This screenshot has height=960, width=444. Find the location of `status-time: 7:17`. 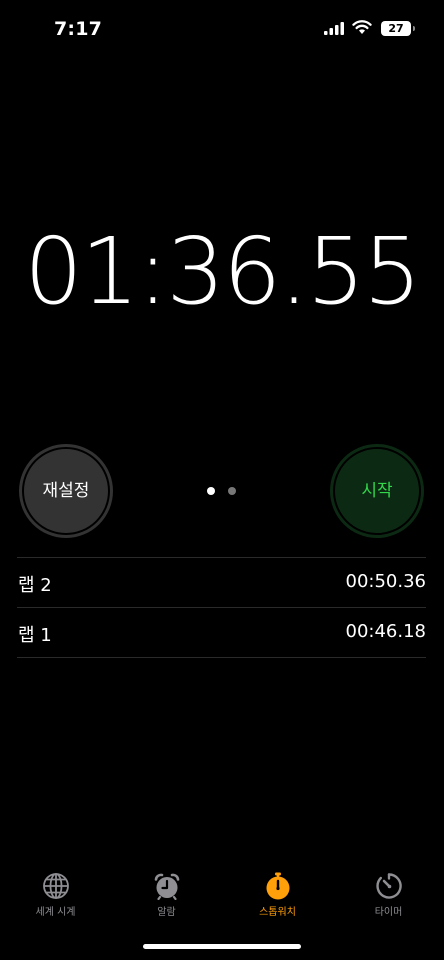

status-time: 7:17 is located at coordinates (78, 29).